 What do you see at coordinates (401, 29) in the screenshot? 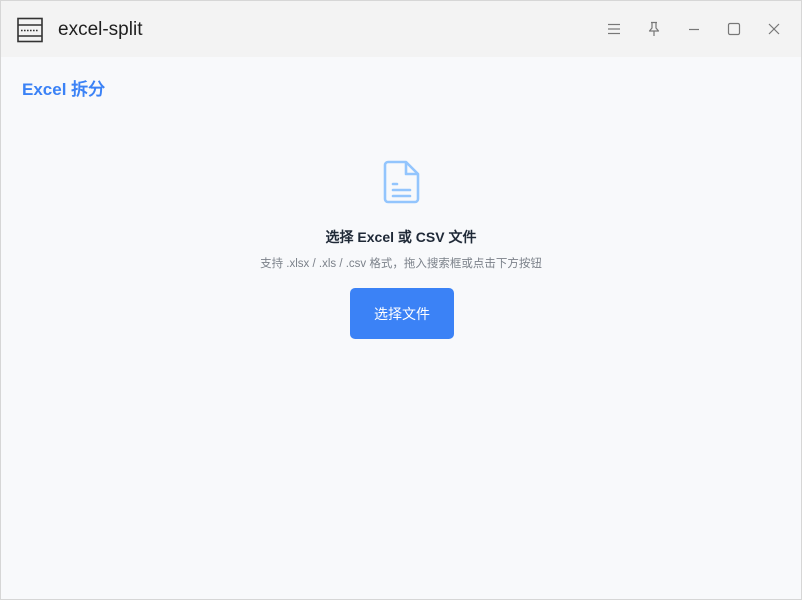
I see `title-bar: excel-split` at bounding box center [401, 29].